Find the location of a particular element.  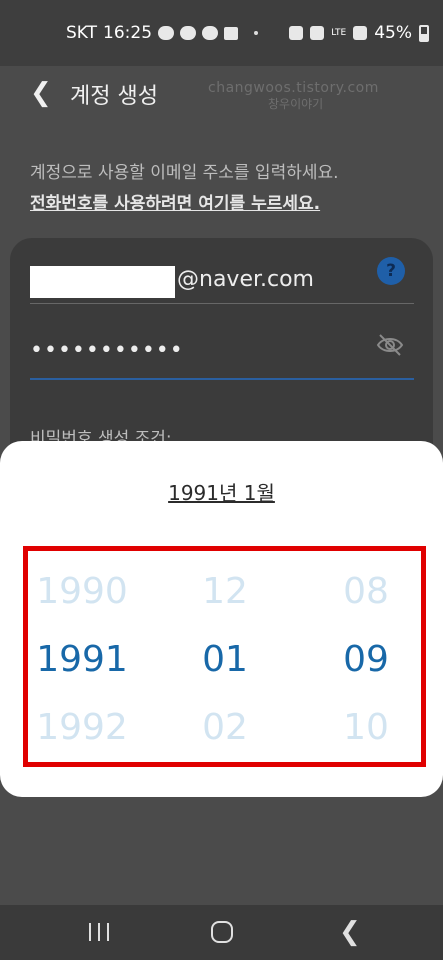

alarm-icon is located at coordinates (296, 33).